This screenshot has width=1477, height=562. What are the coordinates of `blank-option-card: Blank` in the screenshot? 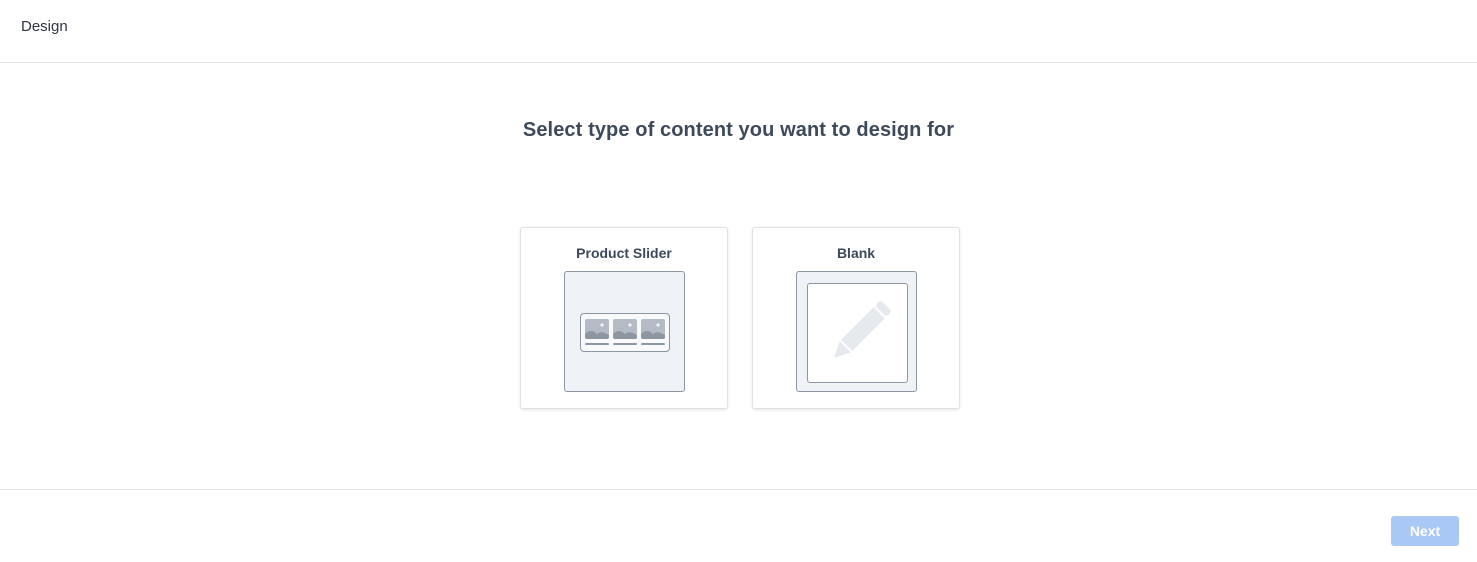 It's located at (856, 318).